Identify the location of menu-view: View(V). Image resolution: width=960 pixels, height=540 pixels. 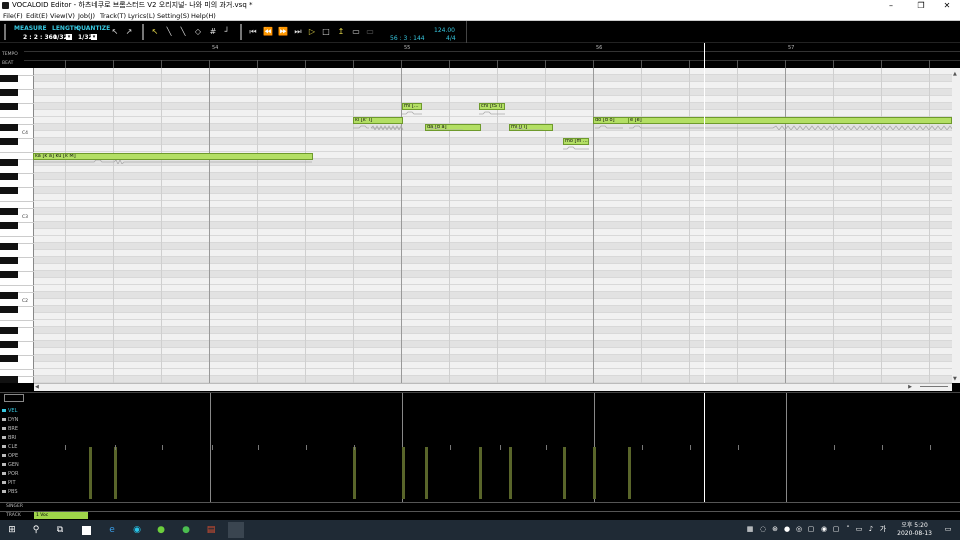
(62, 16).